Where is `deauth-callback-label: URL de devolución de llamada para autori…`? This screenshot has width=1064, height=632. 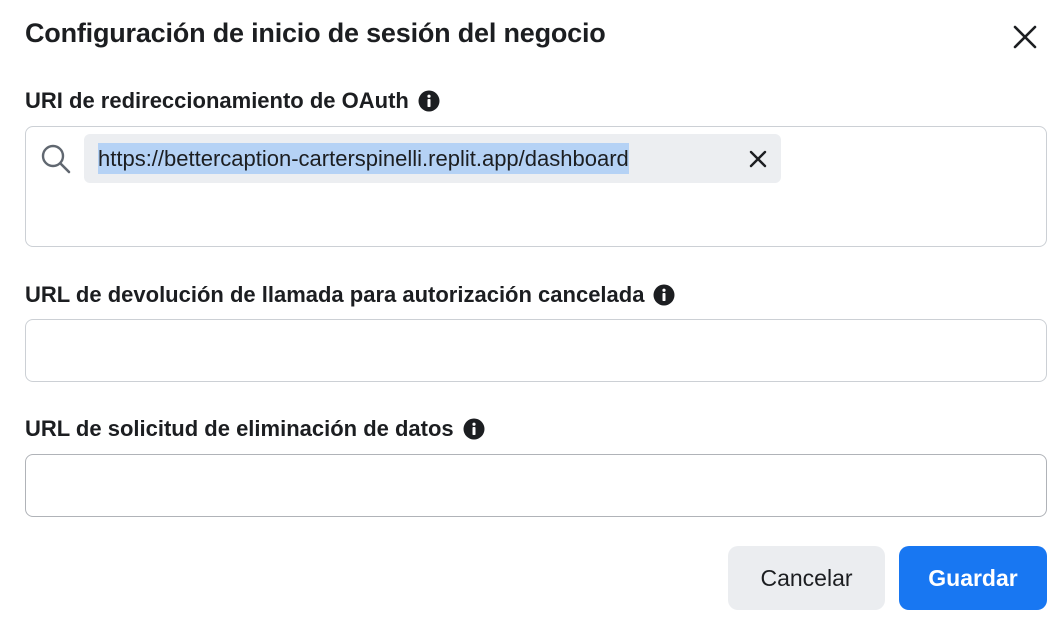 deauth-callback-label: URL de devolución de llamada para autori… is located at coordinates (335, 294).